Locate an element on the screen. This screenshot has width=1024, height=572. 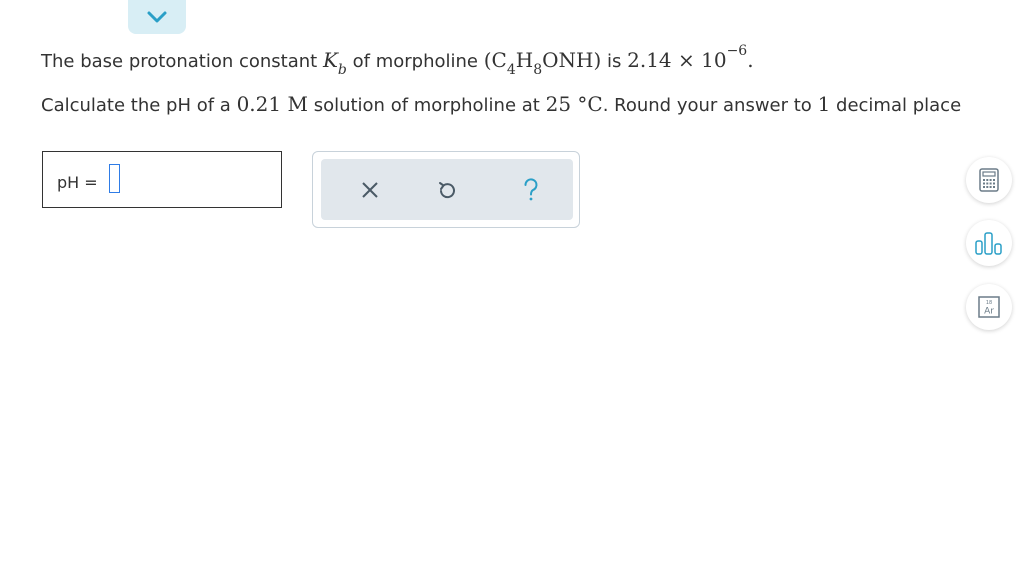
chevron-down-icon is located at coordinates (157, 17).